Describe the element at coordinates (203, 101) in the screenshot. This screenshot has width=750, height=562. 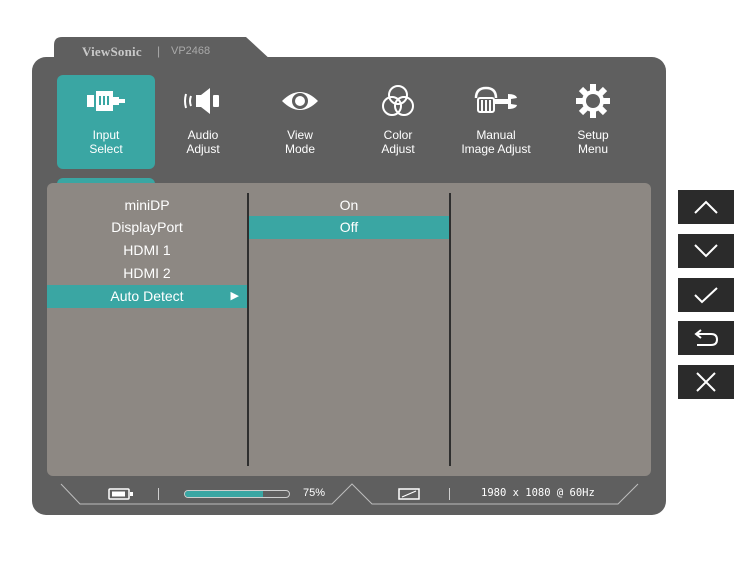
I see `speaker-icon` at that location.